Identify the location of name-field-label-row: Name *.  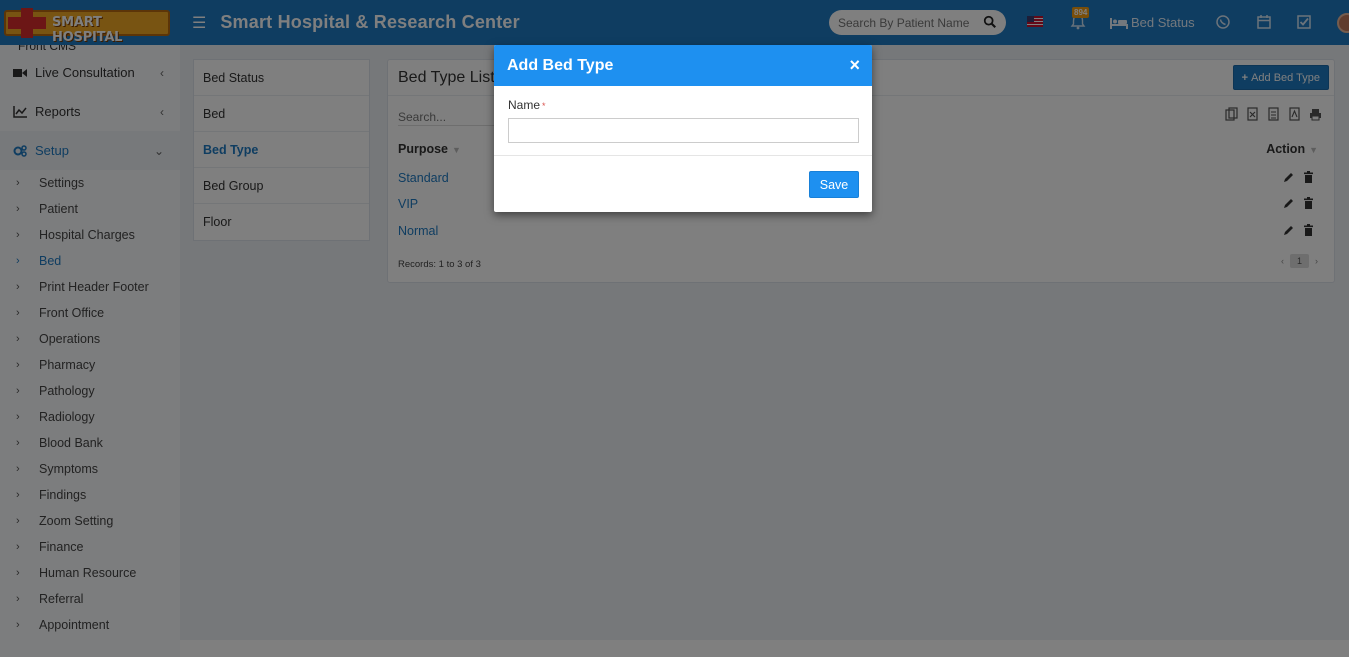
(683, 105).